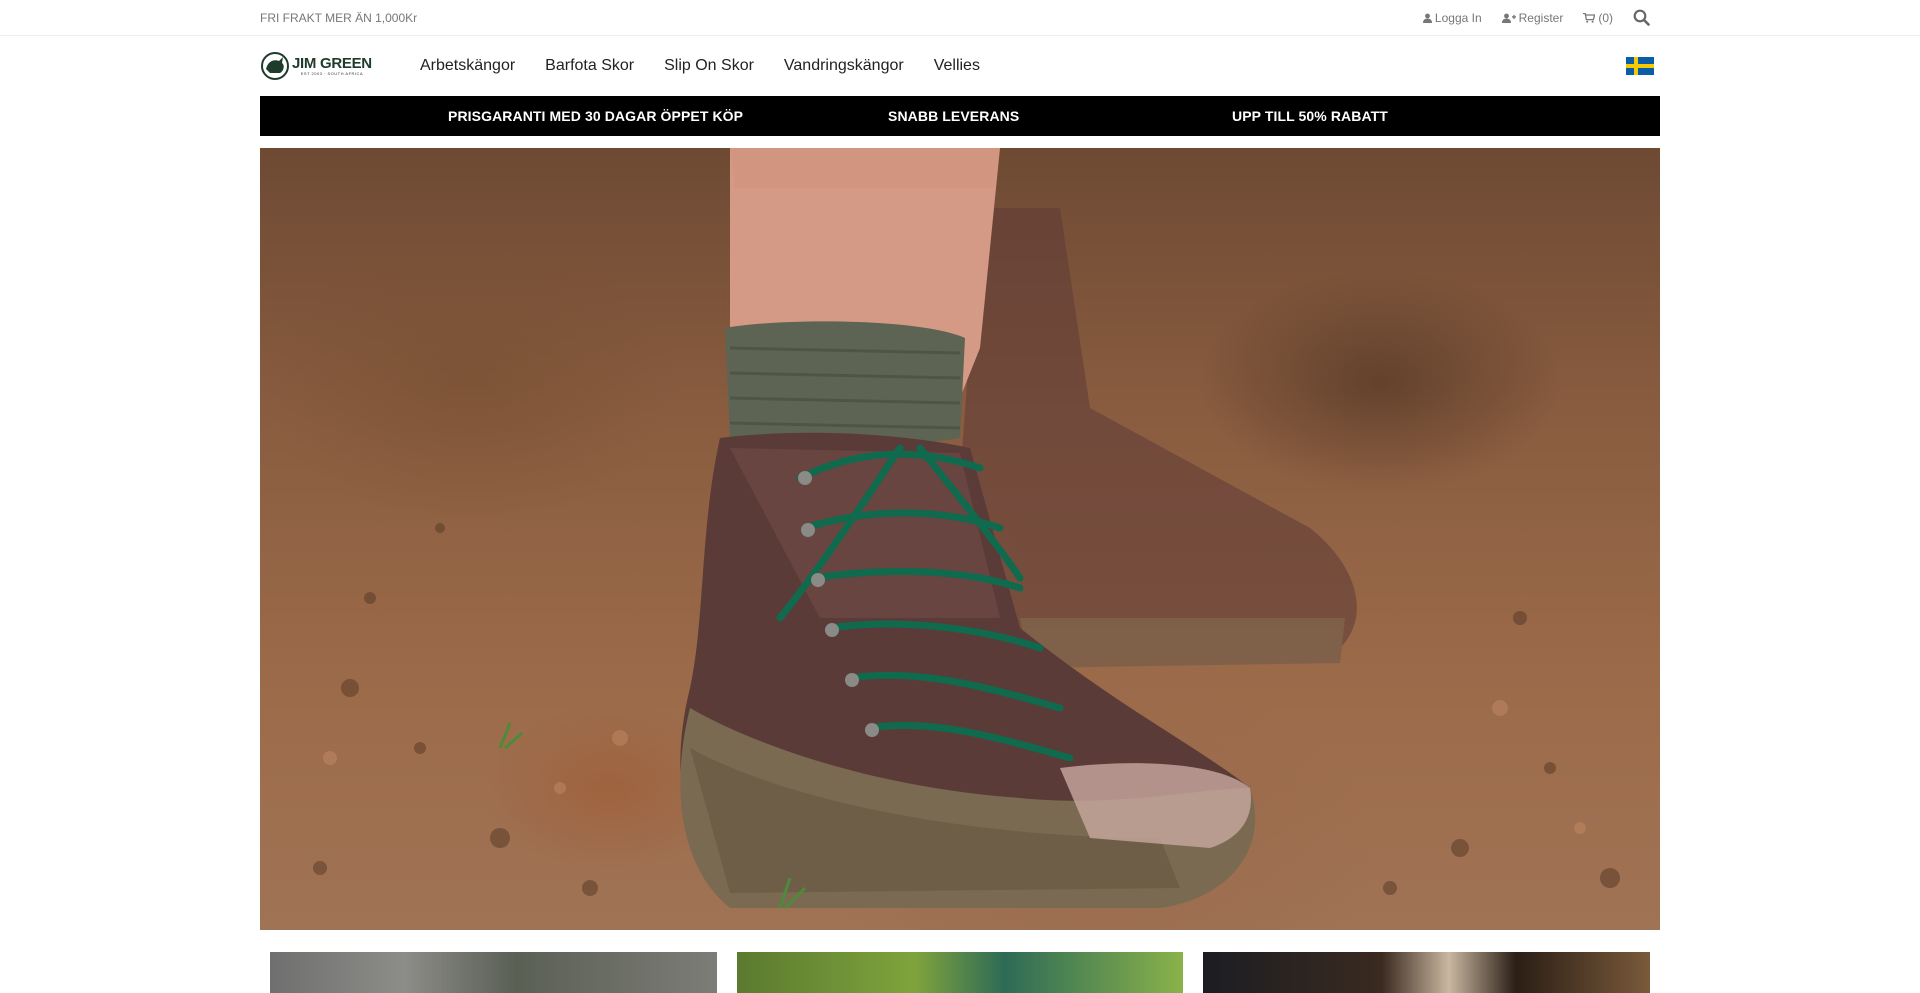 Image resolution: width=1920 pixels, height=993 pixels. I want to click on nav-item-vellies: Vellies, so click(957, 66).